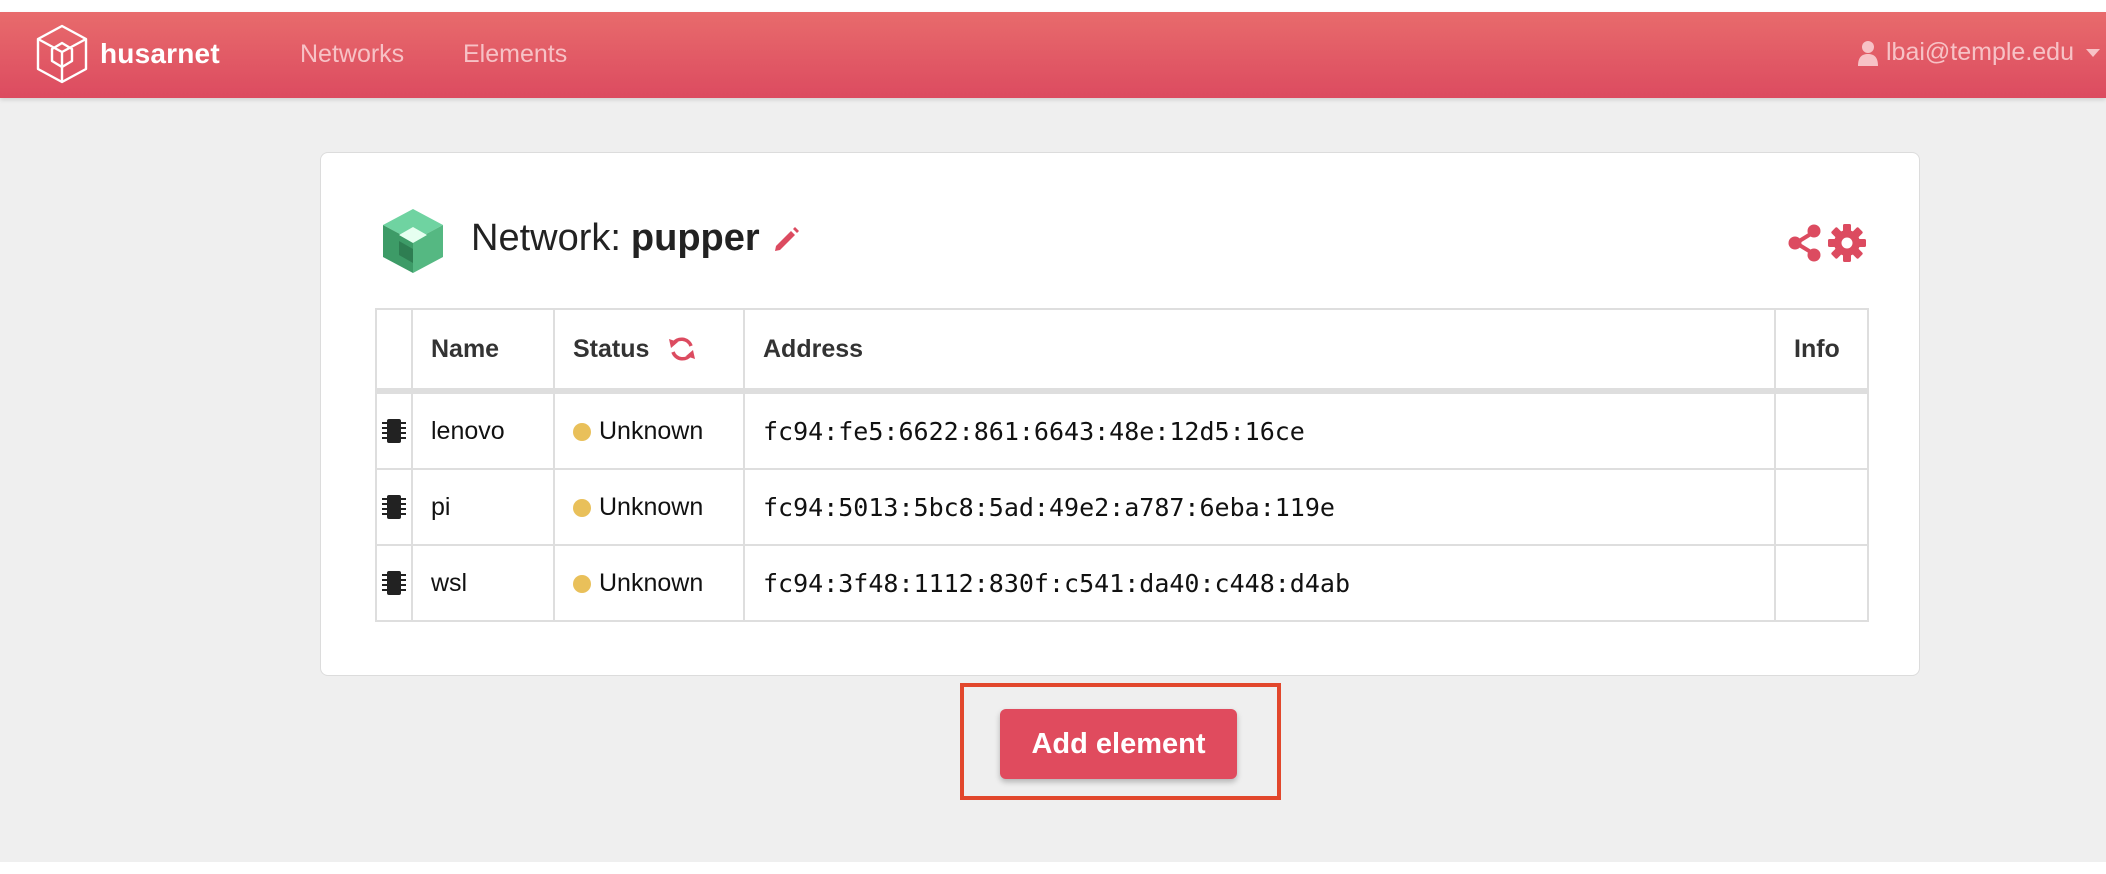 The width and height of the screenshot is (2106, 874). Describe the element at coordinates (2093, 52) in the screenshot. I see `chevron-down-icon` at that location.